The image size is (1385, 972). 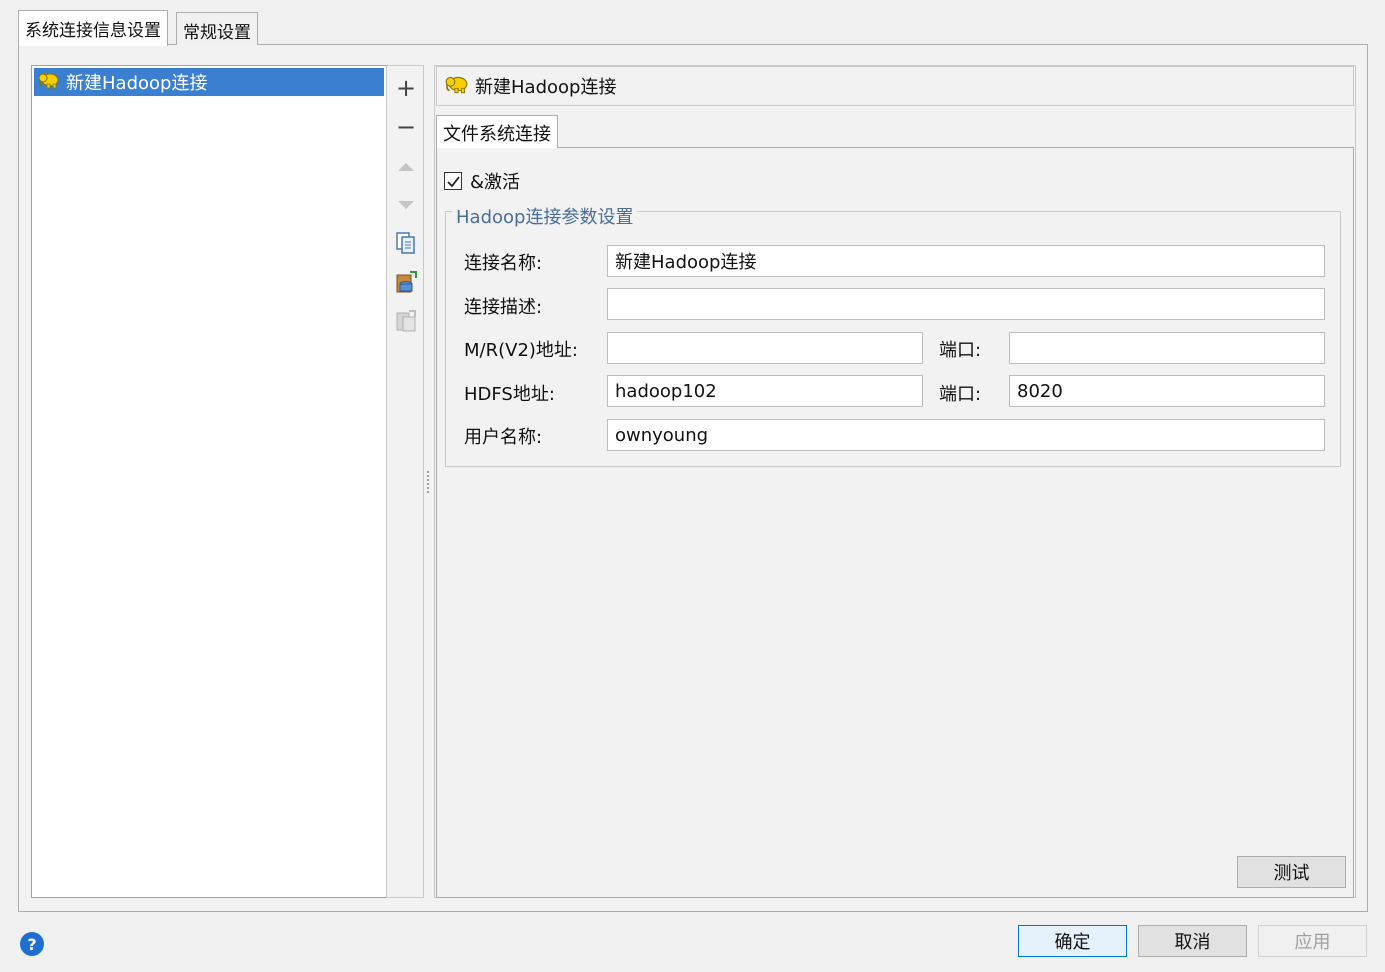 What do you see at coordinates (1167, 348) in the screenshot?
I see `mr-port-input` at bounding box center [1167, 348].